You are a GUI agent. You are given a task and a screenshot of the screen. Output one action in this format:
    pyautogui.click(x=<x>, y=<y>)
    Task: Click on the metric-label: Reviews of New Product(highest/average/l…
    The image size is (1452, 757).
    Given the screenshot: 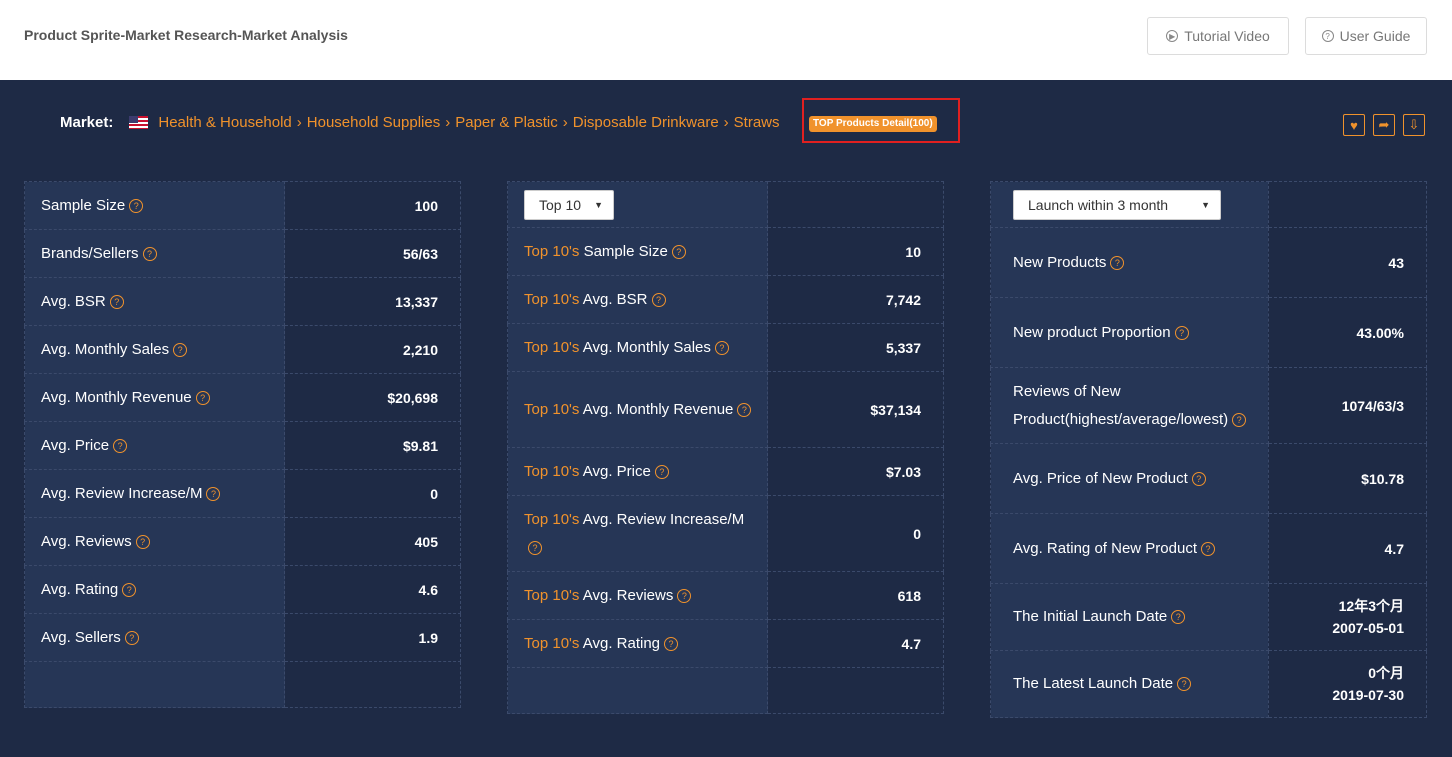 What is the action you would take?
    pyautogui.click(x=1129, y=405)
    